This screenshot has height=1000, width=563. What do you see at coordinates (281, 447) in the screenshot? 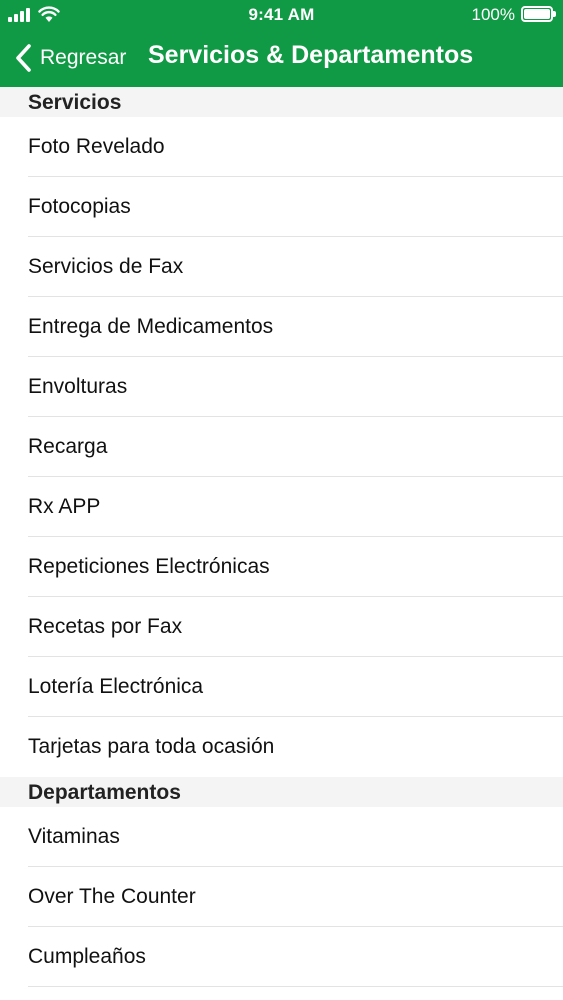
I see `list-item-recarga: Recarga` at bounding box center [281, 447].